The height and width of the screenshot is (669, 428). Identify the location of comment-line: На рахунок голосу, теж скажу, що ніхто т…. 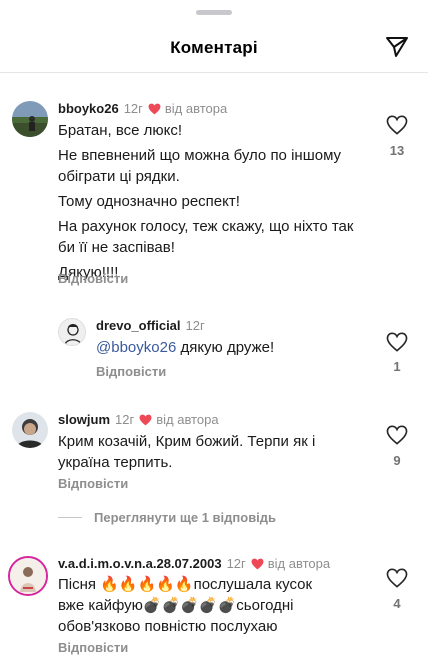
(206, 237).